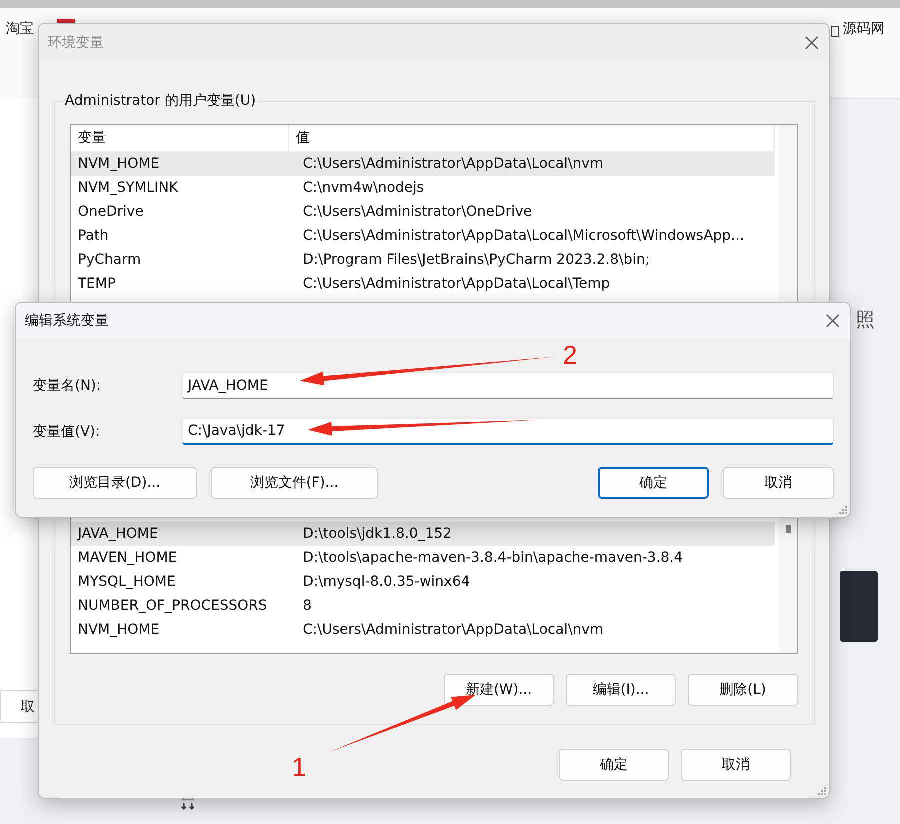 The height and width of the screenshot is (824, 900). I want to click on variable-name: OneDrive, so click(111, 212).